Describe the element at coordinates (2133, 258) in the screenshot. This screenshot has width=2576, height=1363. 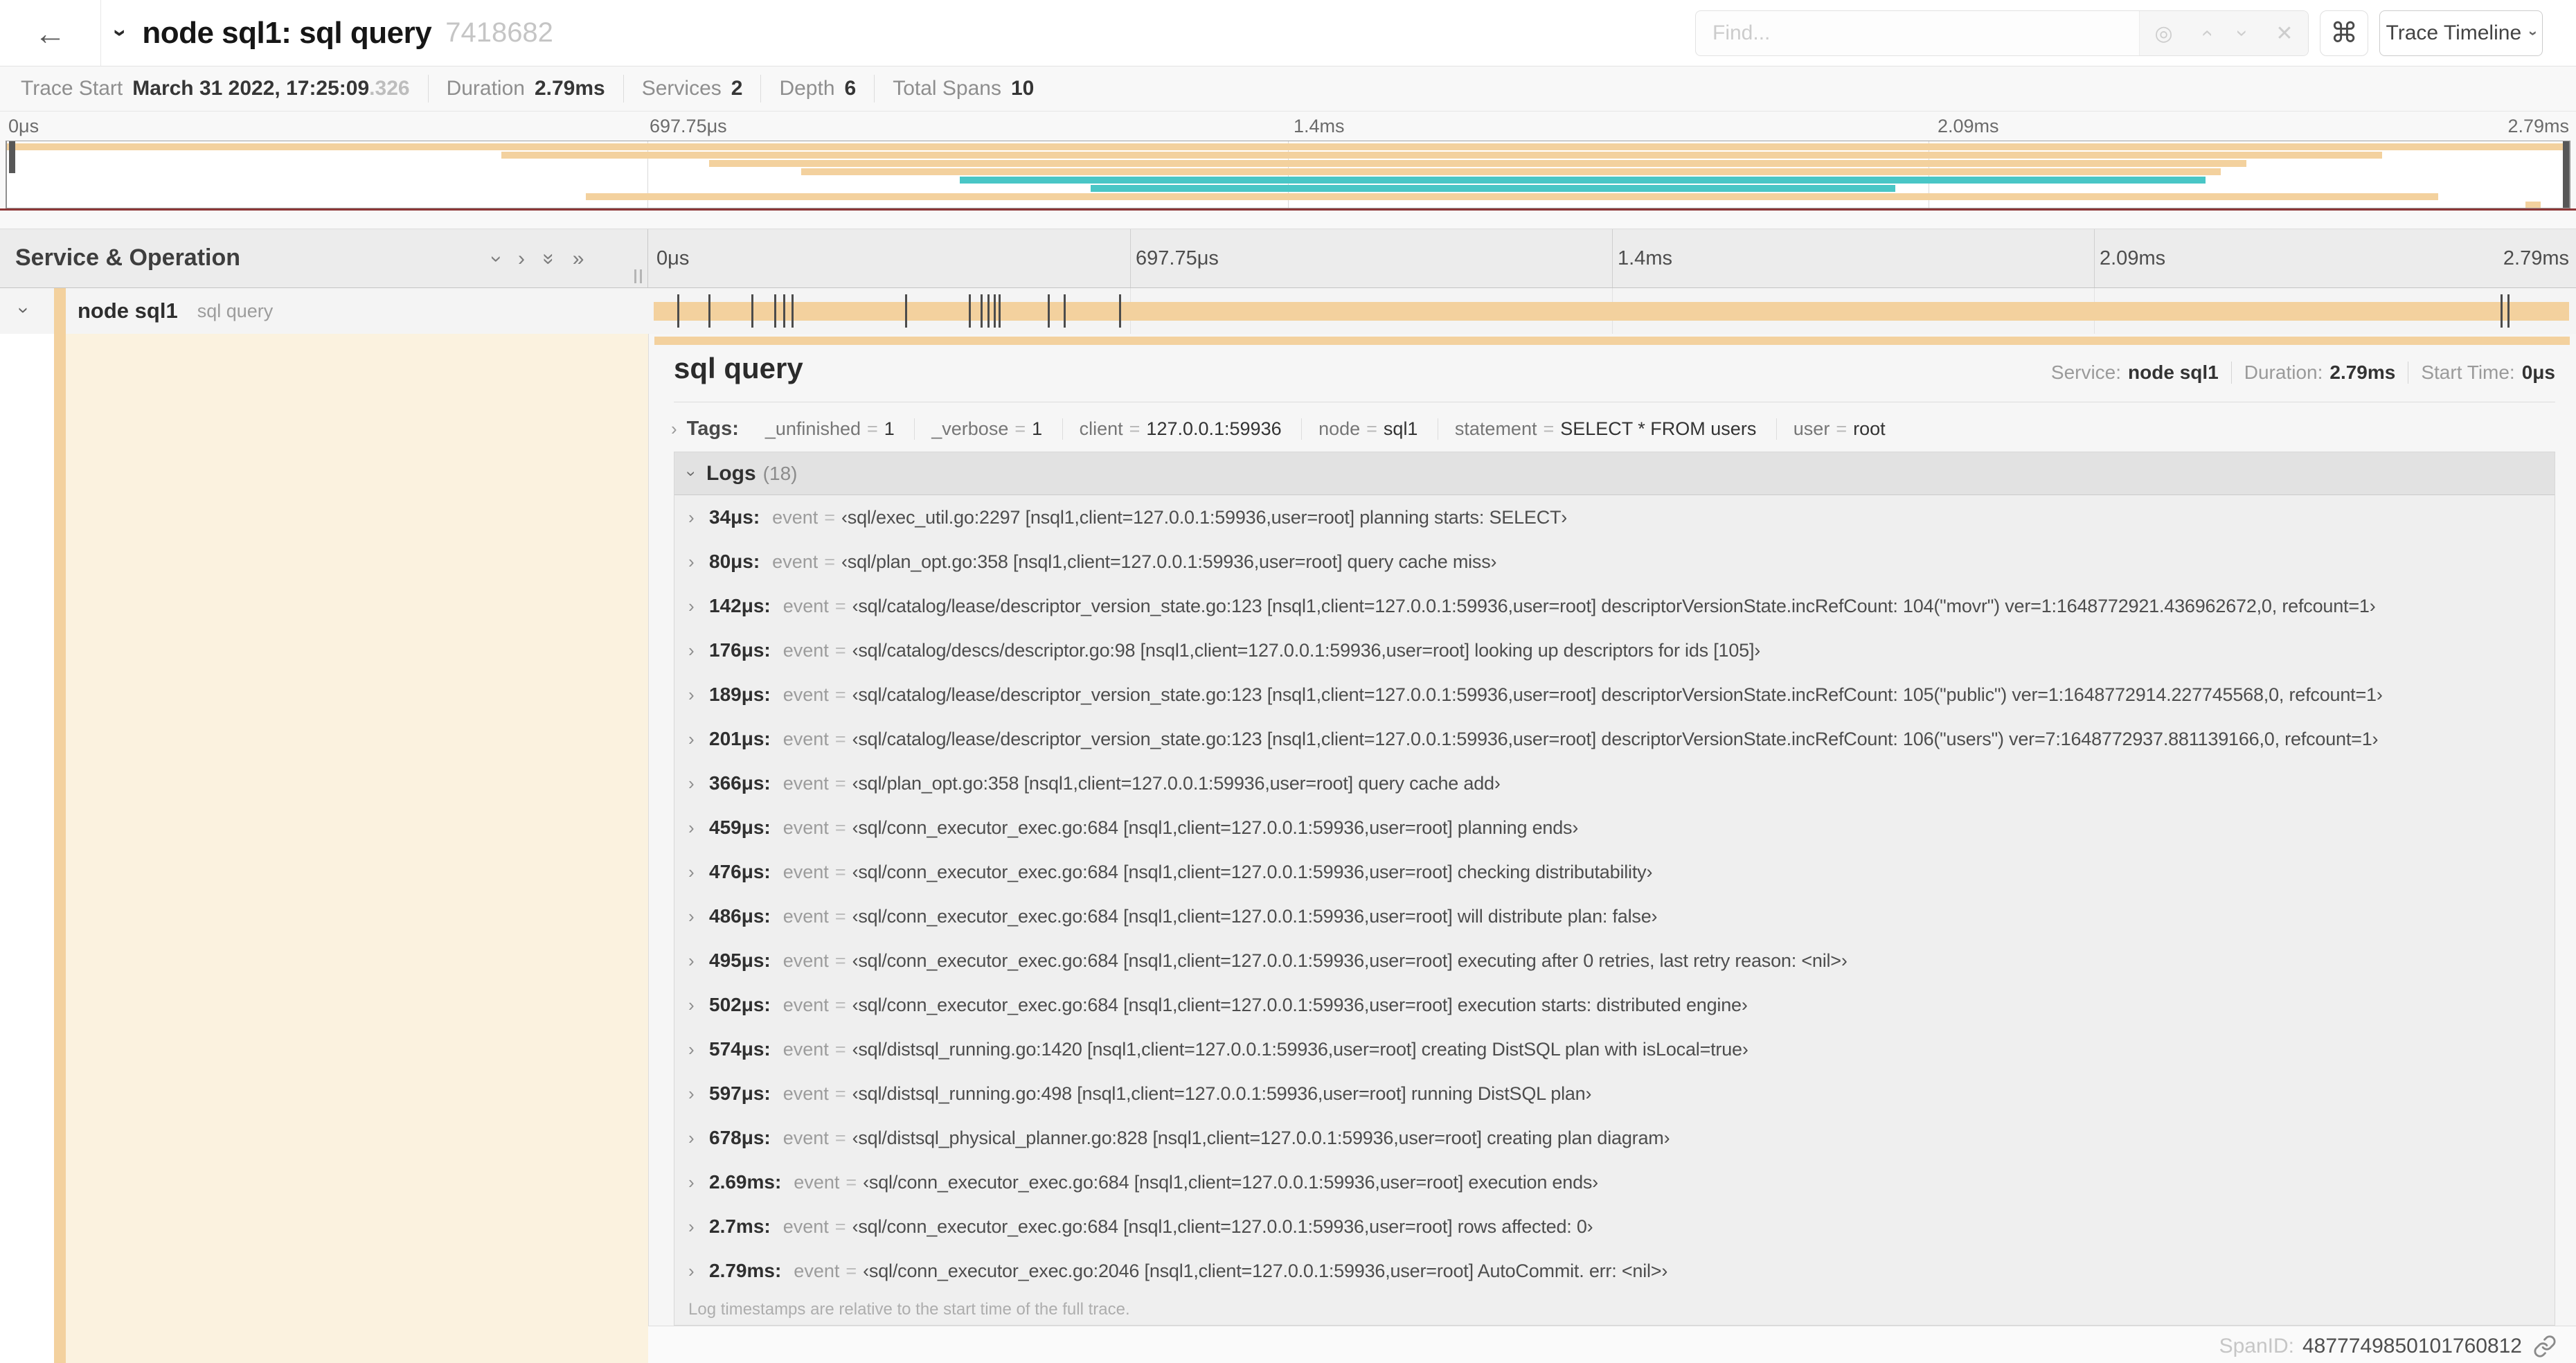
I see `timeline-tick-label: 2.09ms` at that location.